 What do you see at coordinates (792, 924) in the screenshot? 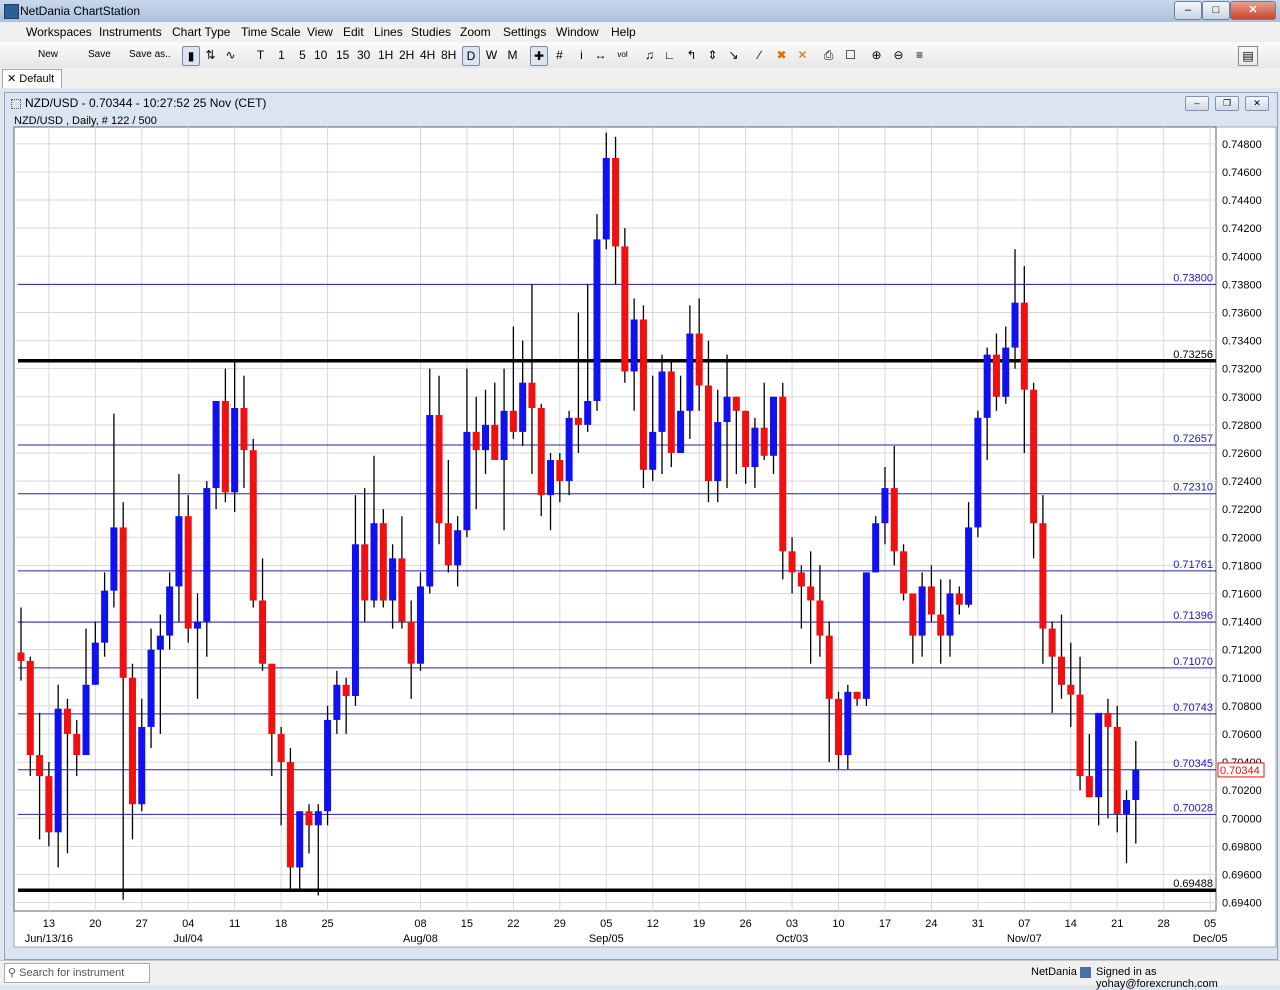
I see `x-tick-label: 03` at bounding box center [792, 924].